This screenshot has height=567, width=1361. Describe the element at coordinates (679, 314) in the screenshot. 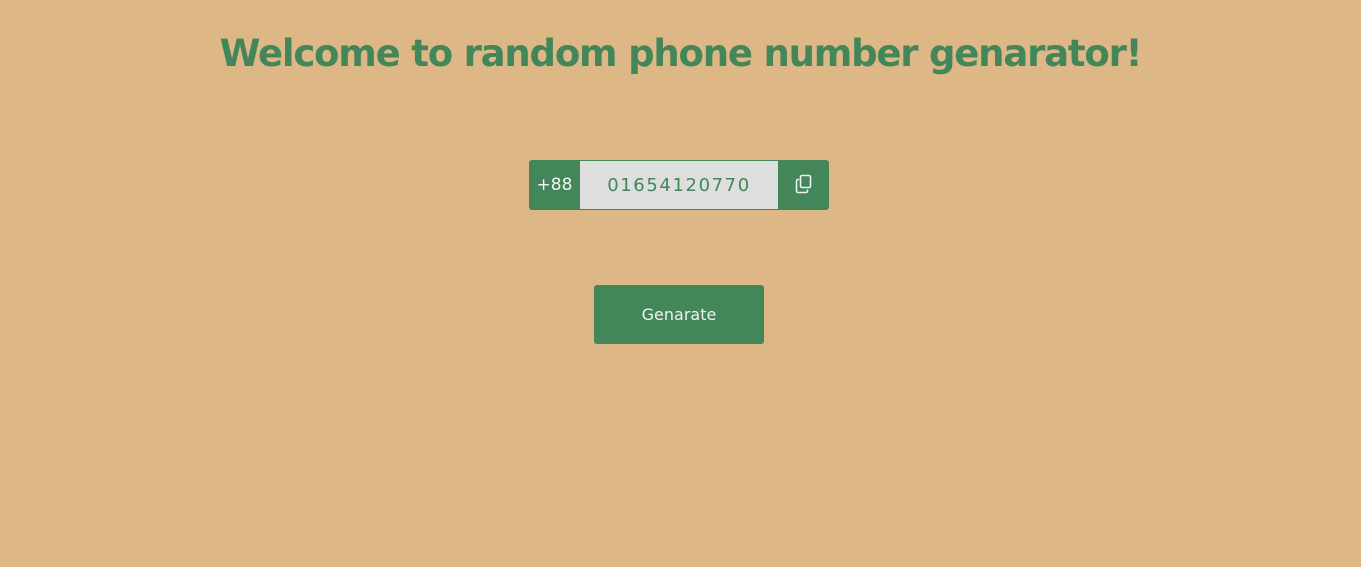

I see `generate-button: Genarate` at that location.